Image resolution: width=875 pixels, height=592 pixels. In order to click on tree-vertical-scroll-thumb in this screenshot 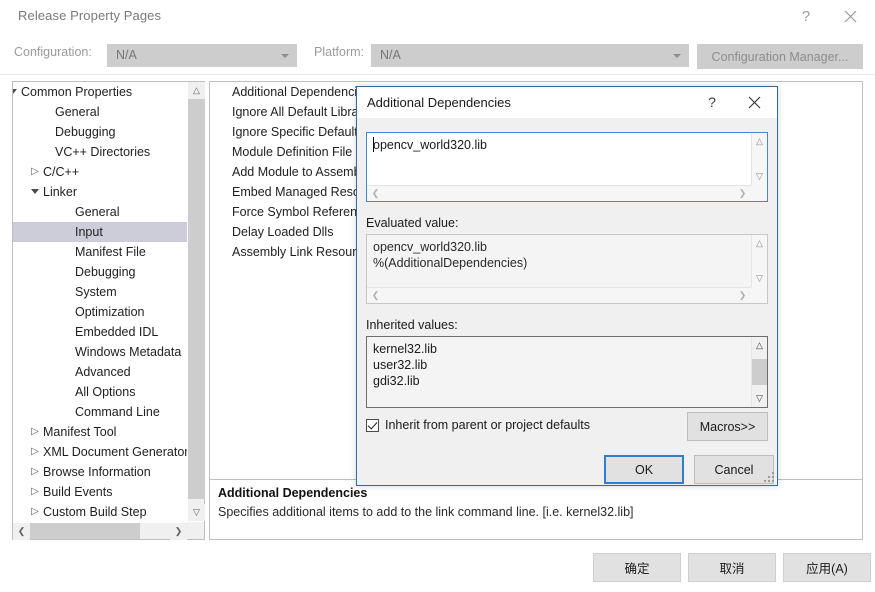, I will do `click(196, 299)`.